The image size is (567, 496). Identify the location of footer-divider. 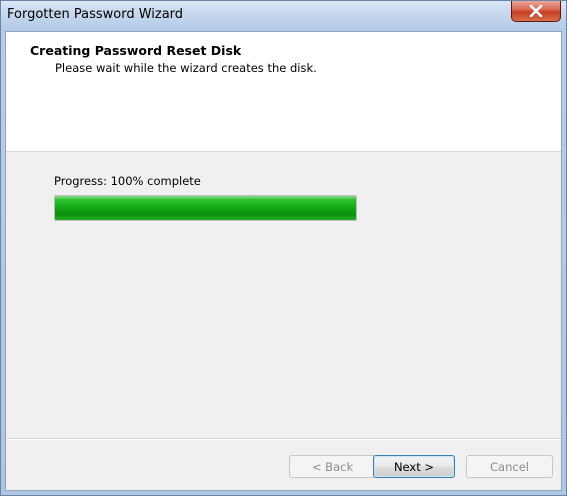
(283, 439).